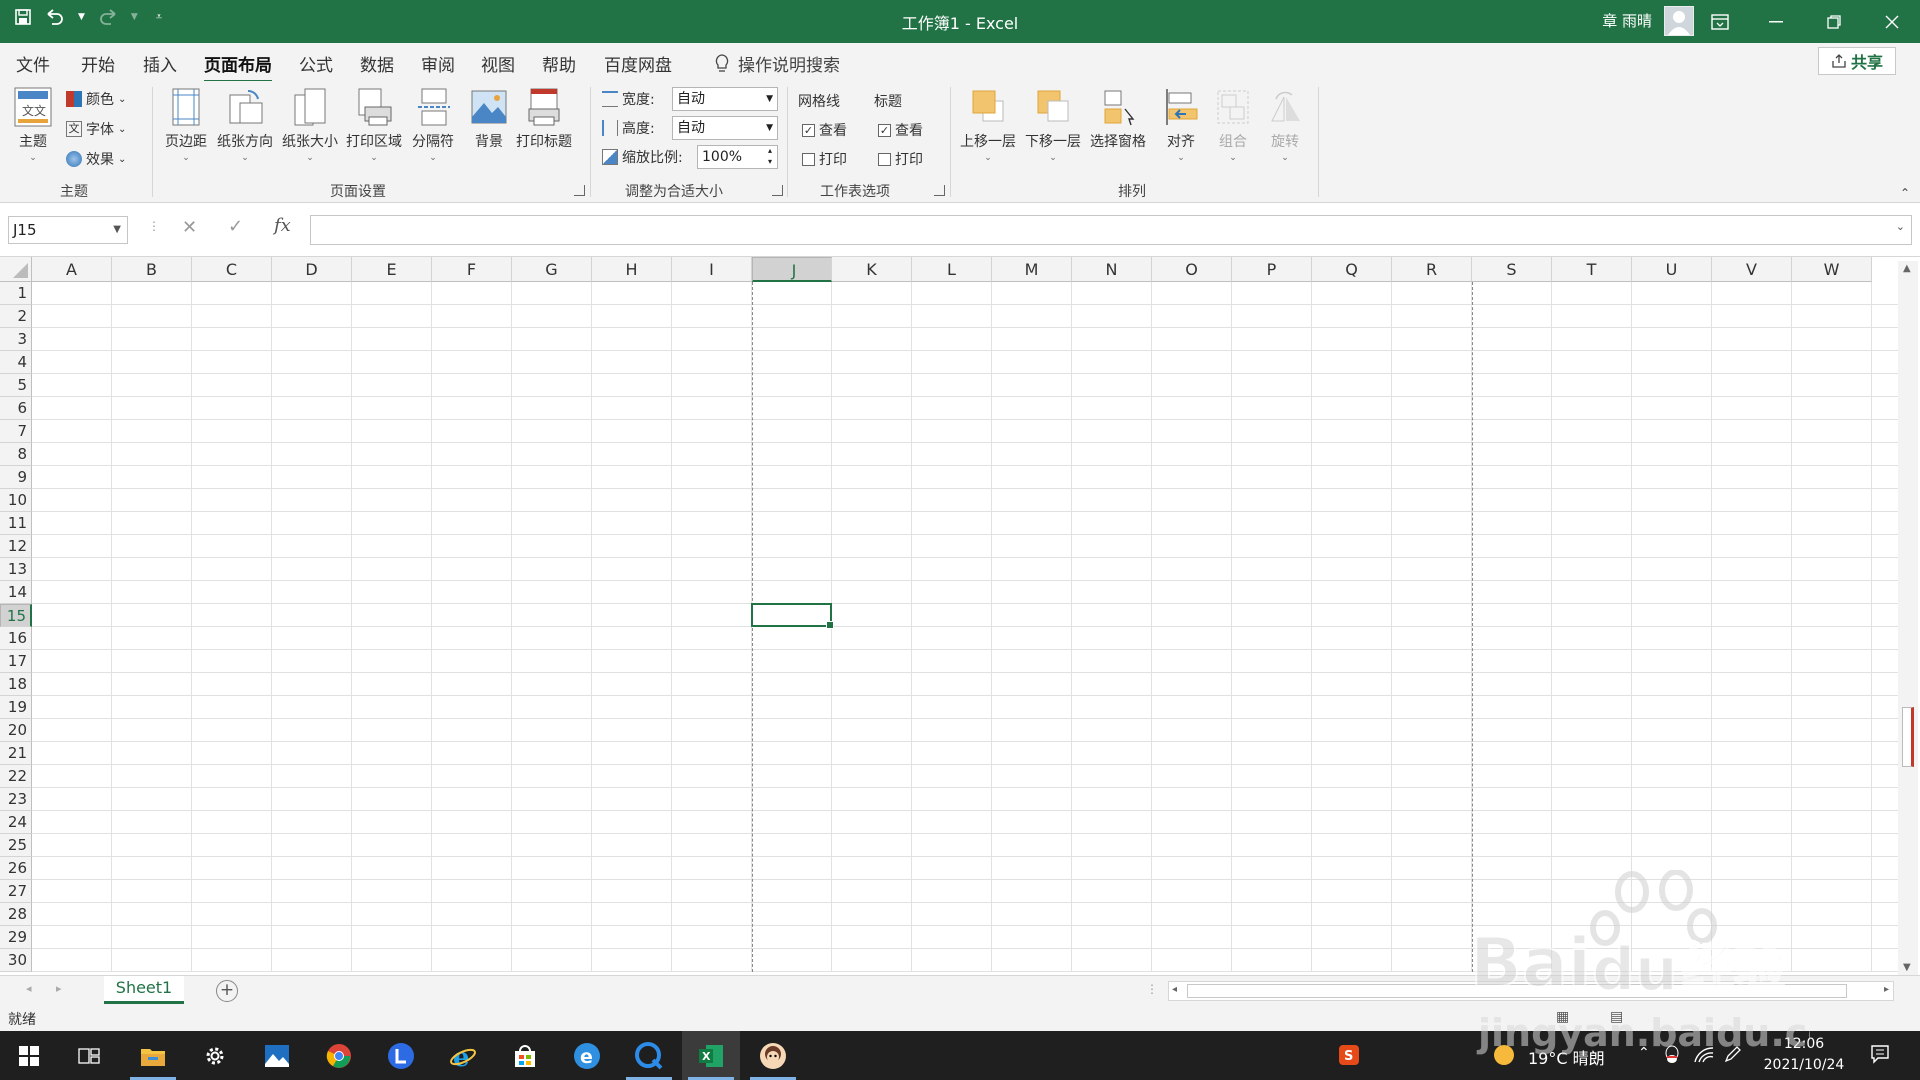 The width and height of the screenshot is (1920, 1080). Describe the element at coordinates (16, 615) in the screenshot. I see `row-header: 15` at that location.